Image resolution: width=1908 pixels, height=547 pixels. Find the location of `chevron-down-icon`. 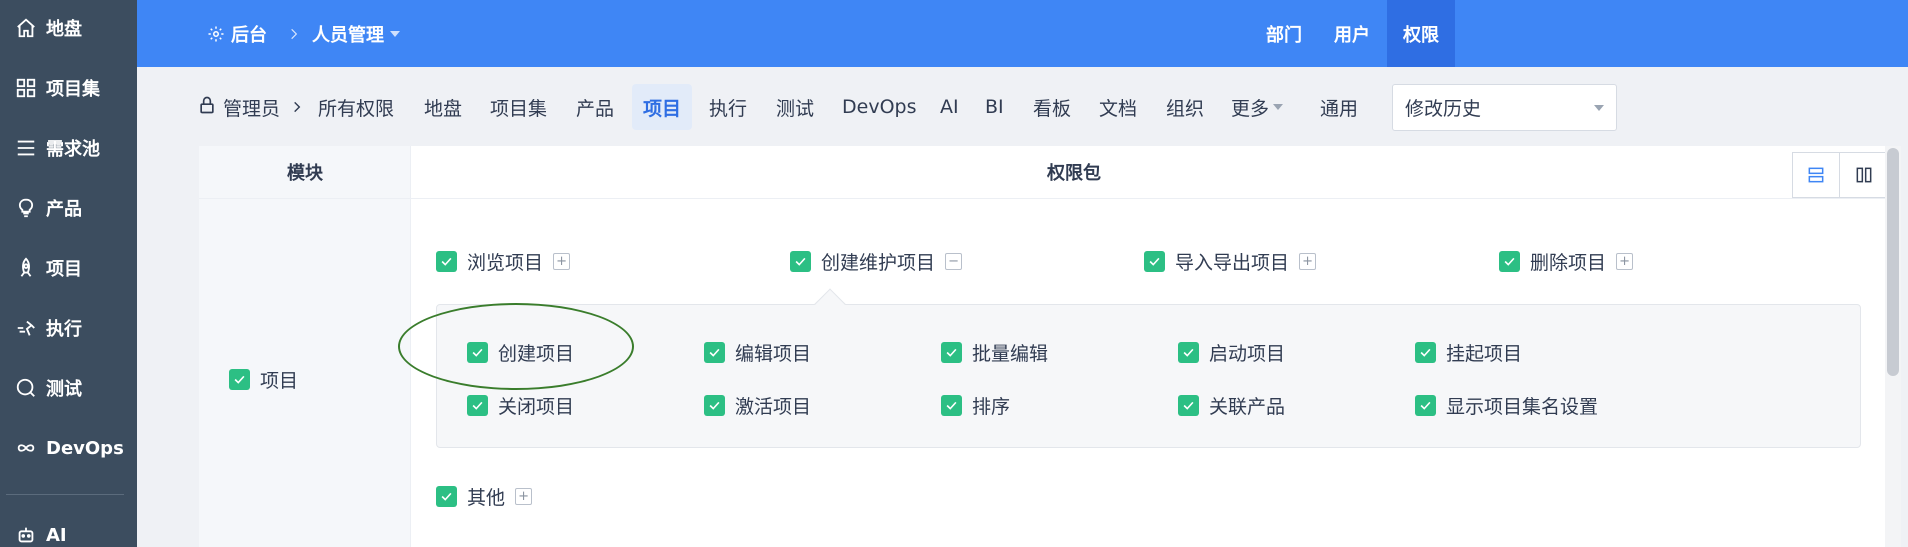

chevron-down-icon is located at coordinates (1278, 107).